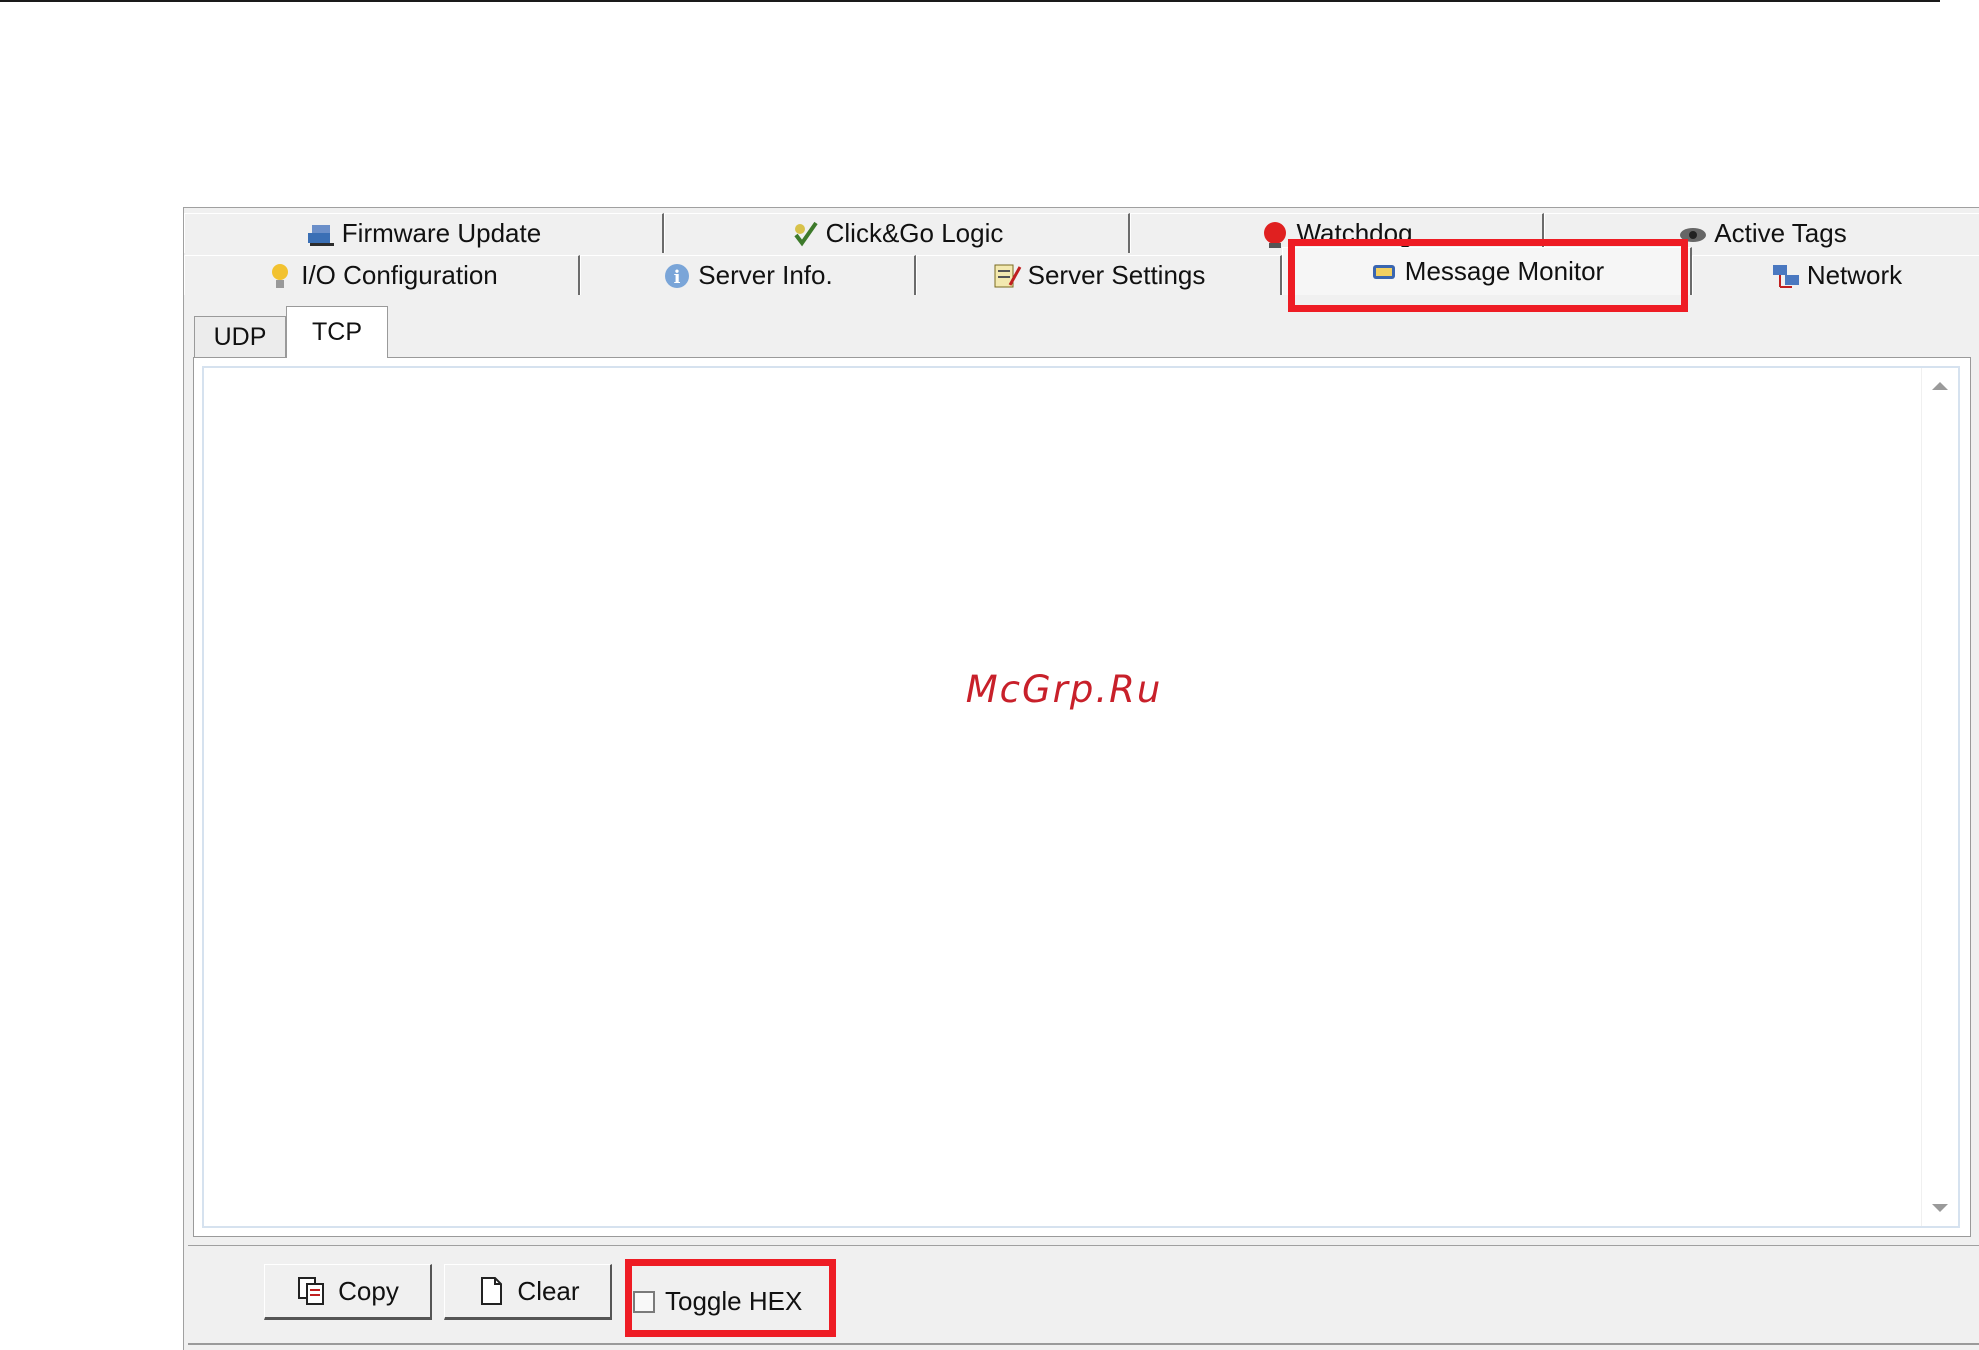 This screenshot has height=1350, width=1979. I want to click on svg-text: i, so click(677, 277).